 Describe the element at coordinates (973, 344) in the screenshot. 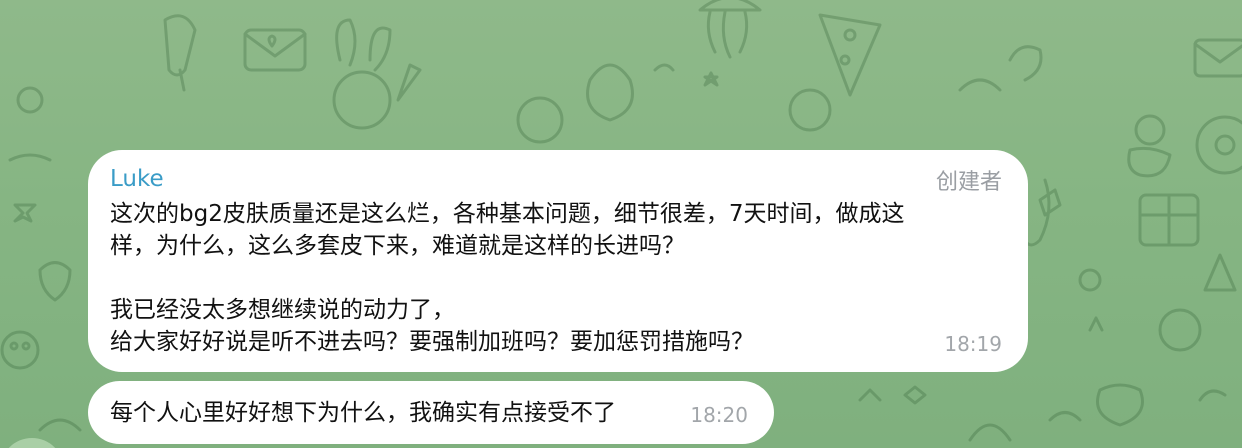

I see `message-timestamp: 18:19` at that location.